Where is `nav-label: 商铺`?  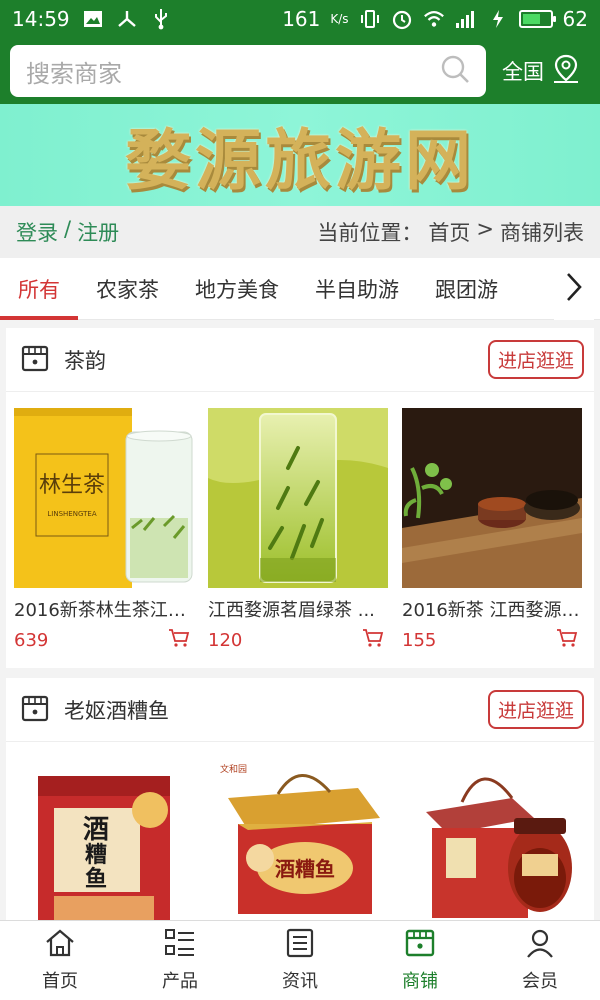
nav-label: 商铺 is located at coordinates (420, 981).